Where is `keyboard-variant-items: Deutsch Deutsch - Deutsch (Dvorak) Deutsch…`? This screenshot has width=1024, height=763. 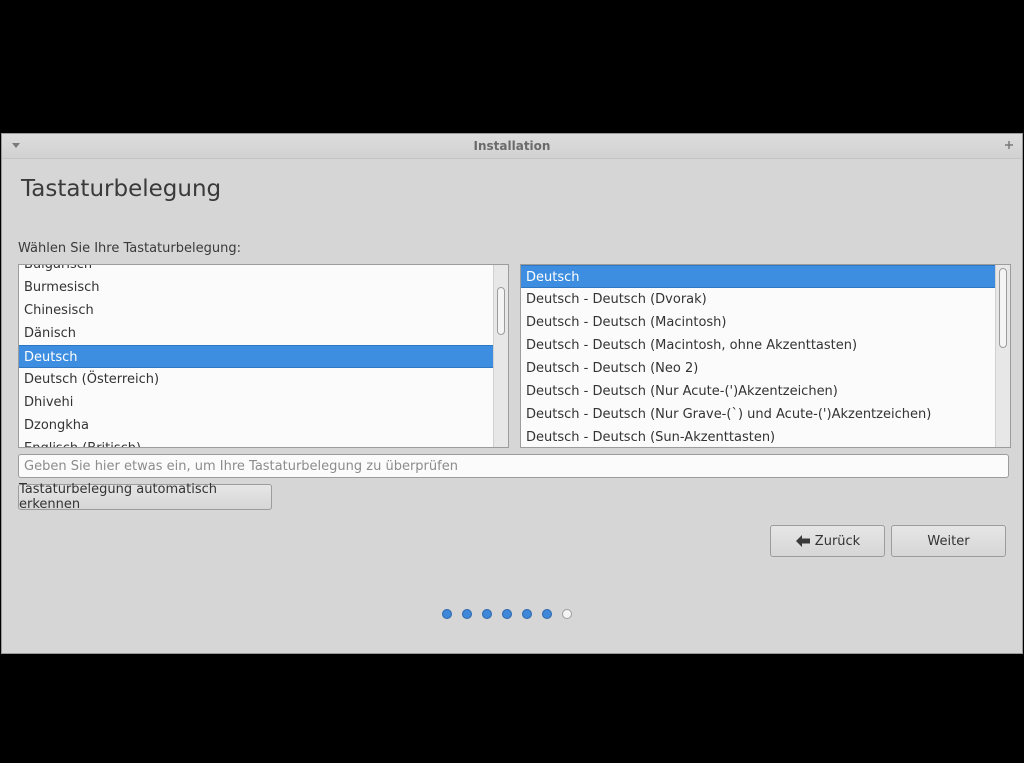 keyboard-variant-items: Deutsch Deutsch - Deutsch (Dvorak) Deutsch… is located at coordinates (765, 356).